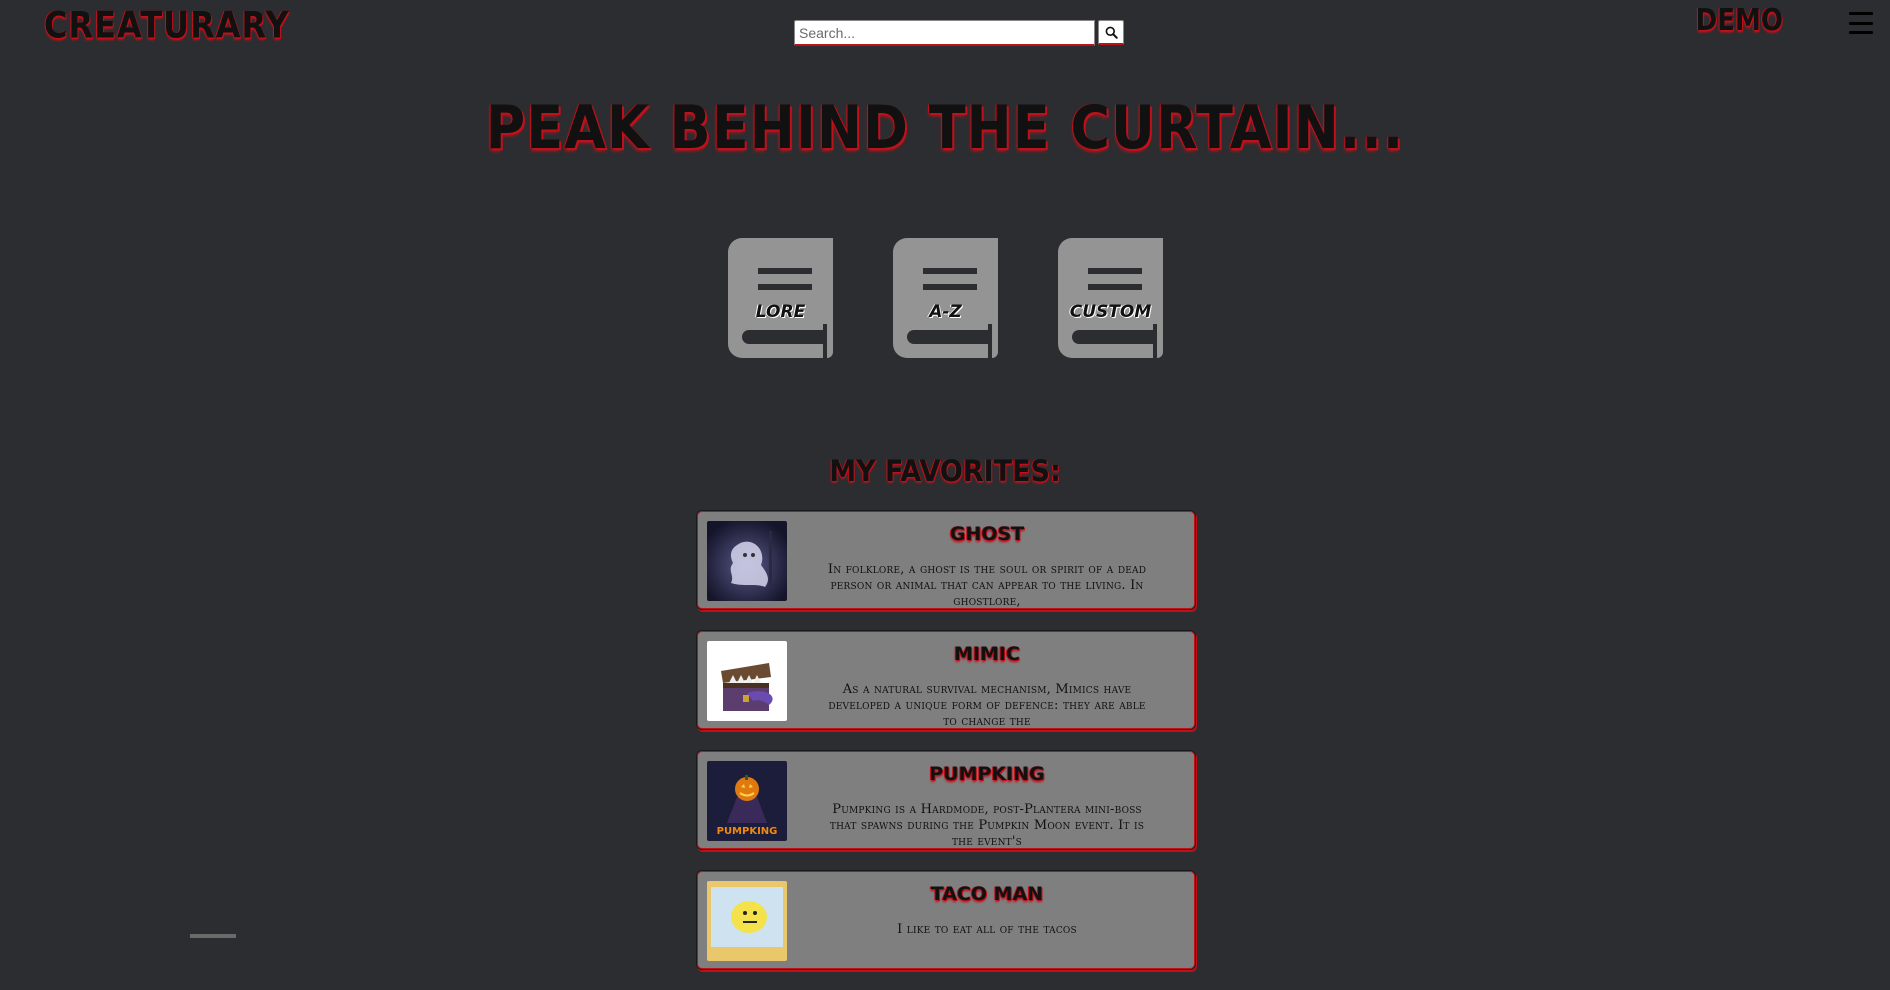  Describe the element at coordinates (1111, 298) in the screenshot. I see `category-custom-button: Custom` at that location.